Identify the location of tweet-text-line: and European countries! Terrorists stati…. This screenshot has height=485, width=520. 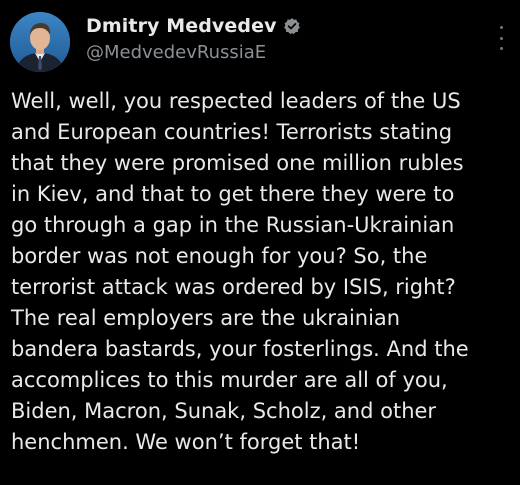
(232, 132).